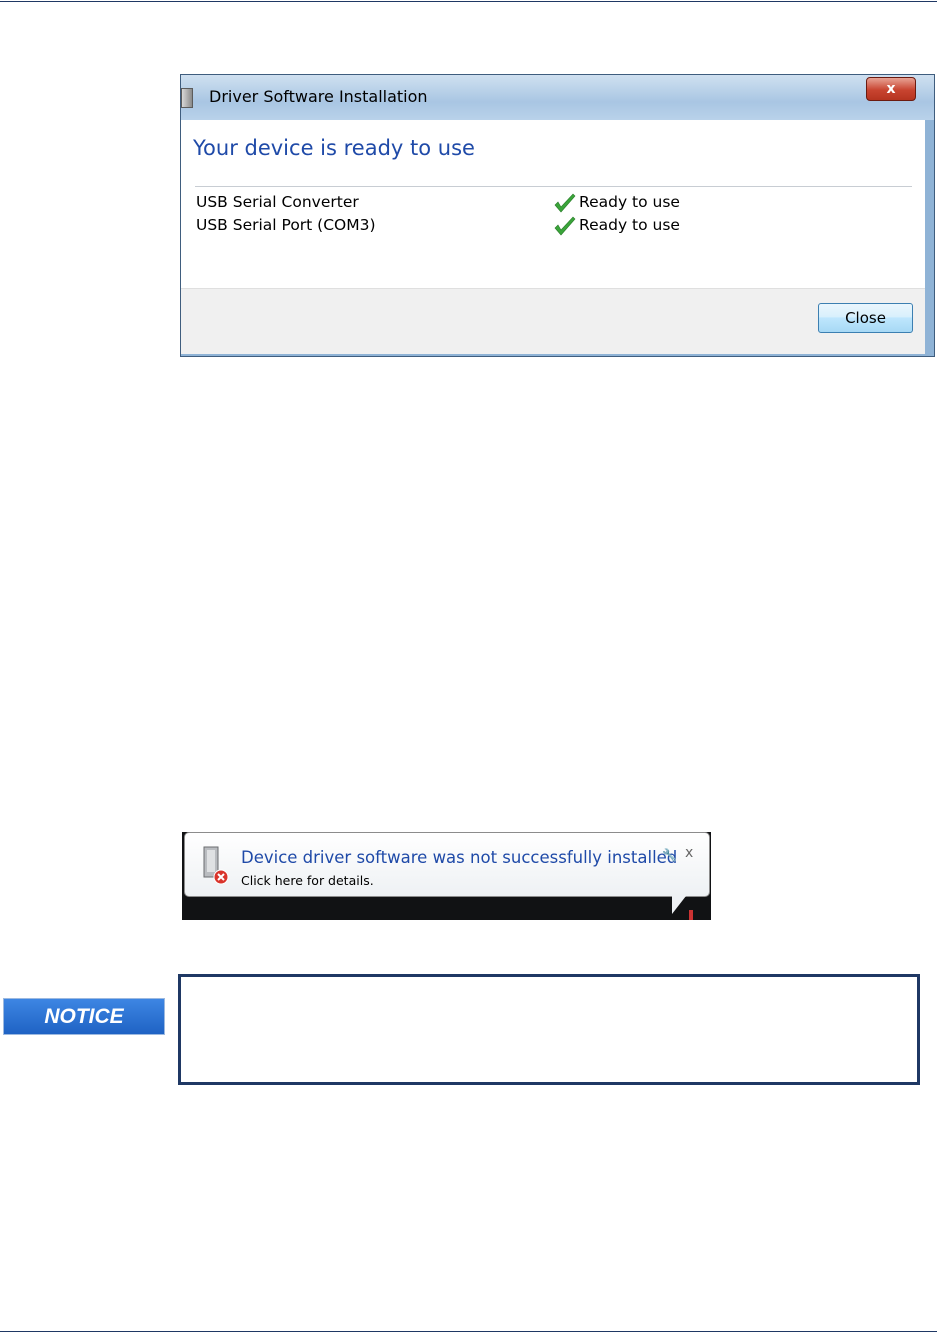 The height and width of the screenshot is (1333, 937). What do you see at coordinates (468, 1331) in the screenshot?
I see `footer-rule` at bounding box center [468, 1331].